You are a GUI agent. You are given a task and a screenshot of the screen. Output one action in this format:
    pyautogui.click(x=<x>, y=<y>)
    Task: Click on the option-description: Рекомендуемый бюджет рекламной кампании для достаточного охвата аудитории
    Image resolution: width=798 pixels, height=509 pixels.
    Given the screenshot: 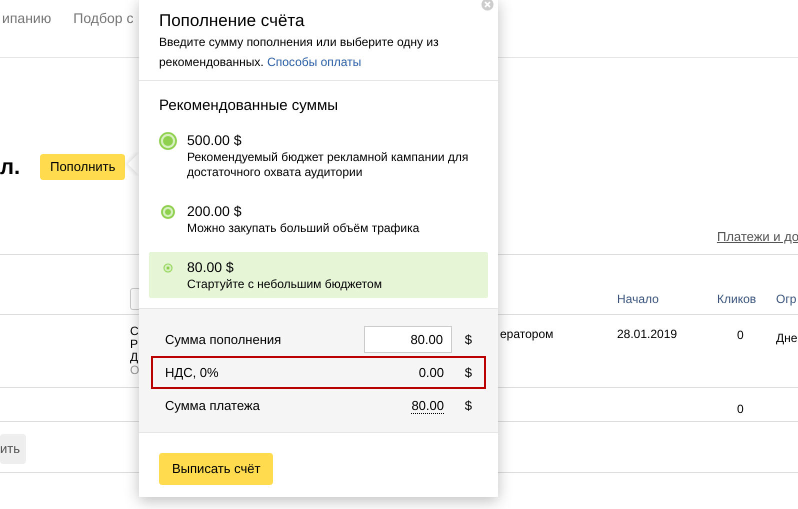 What is the action you would take?
    pyautogui.click(x=328, y=165)
    